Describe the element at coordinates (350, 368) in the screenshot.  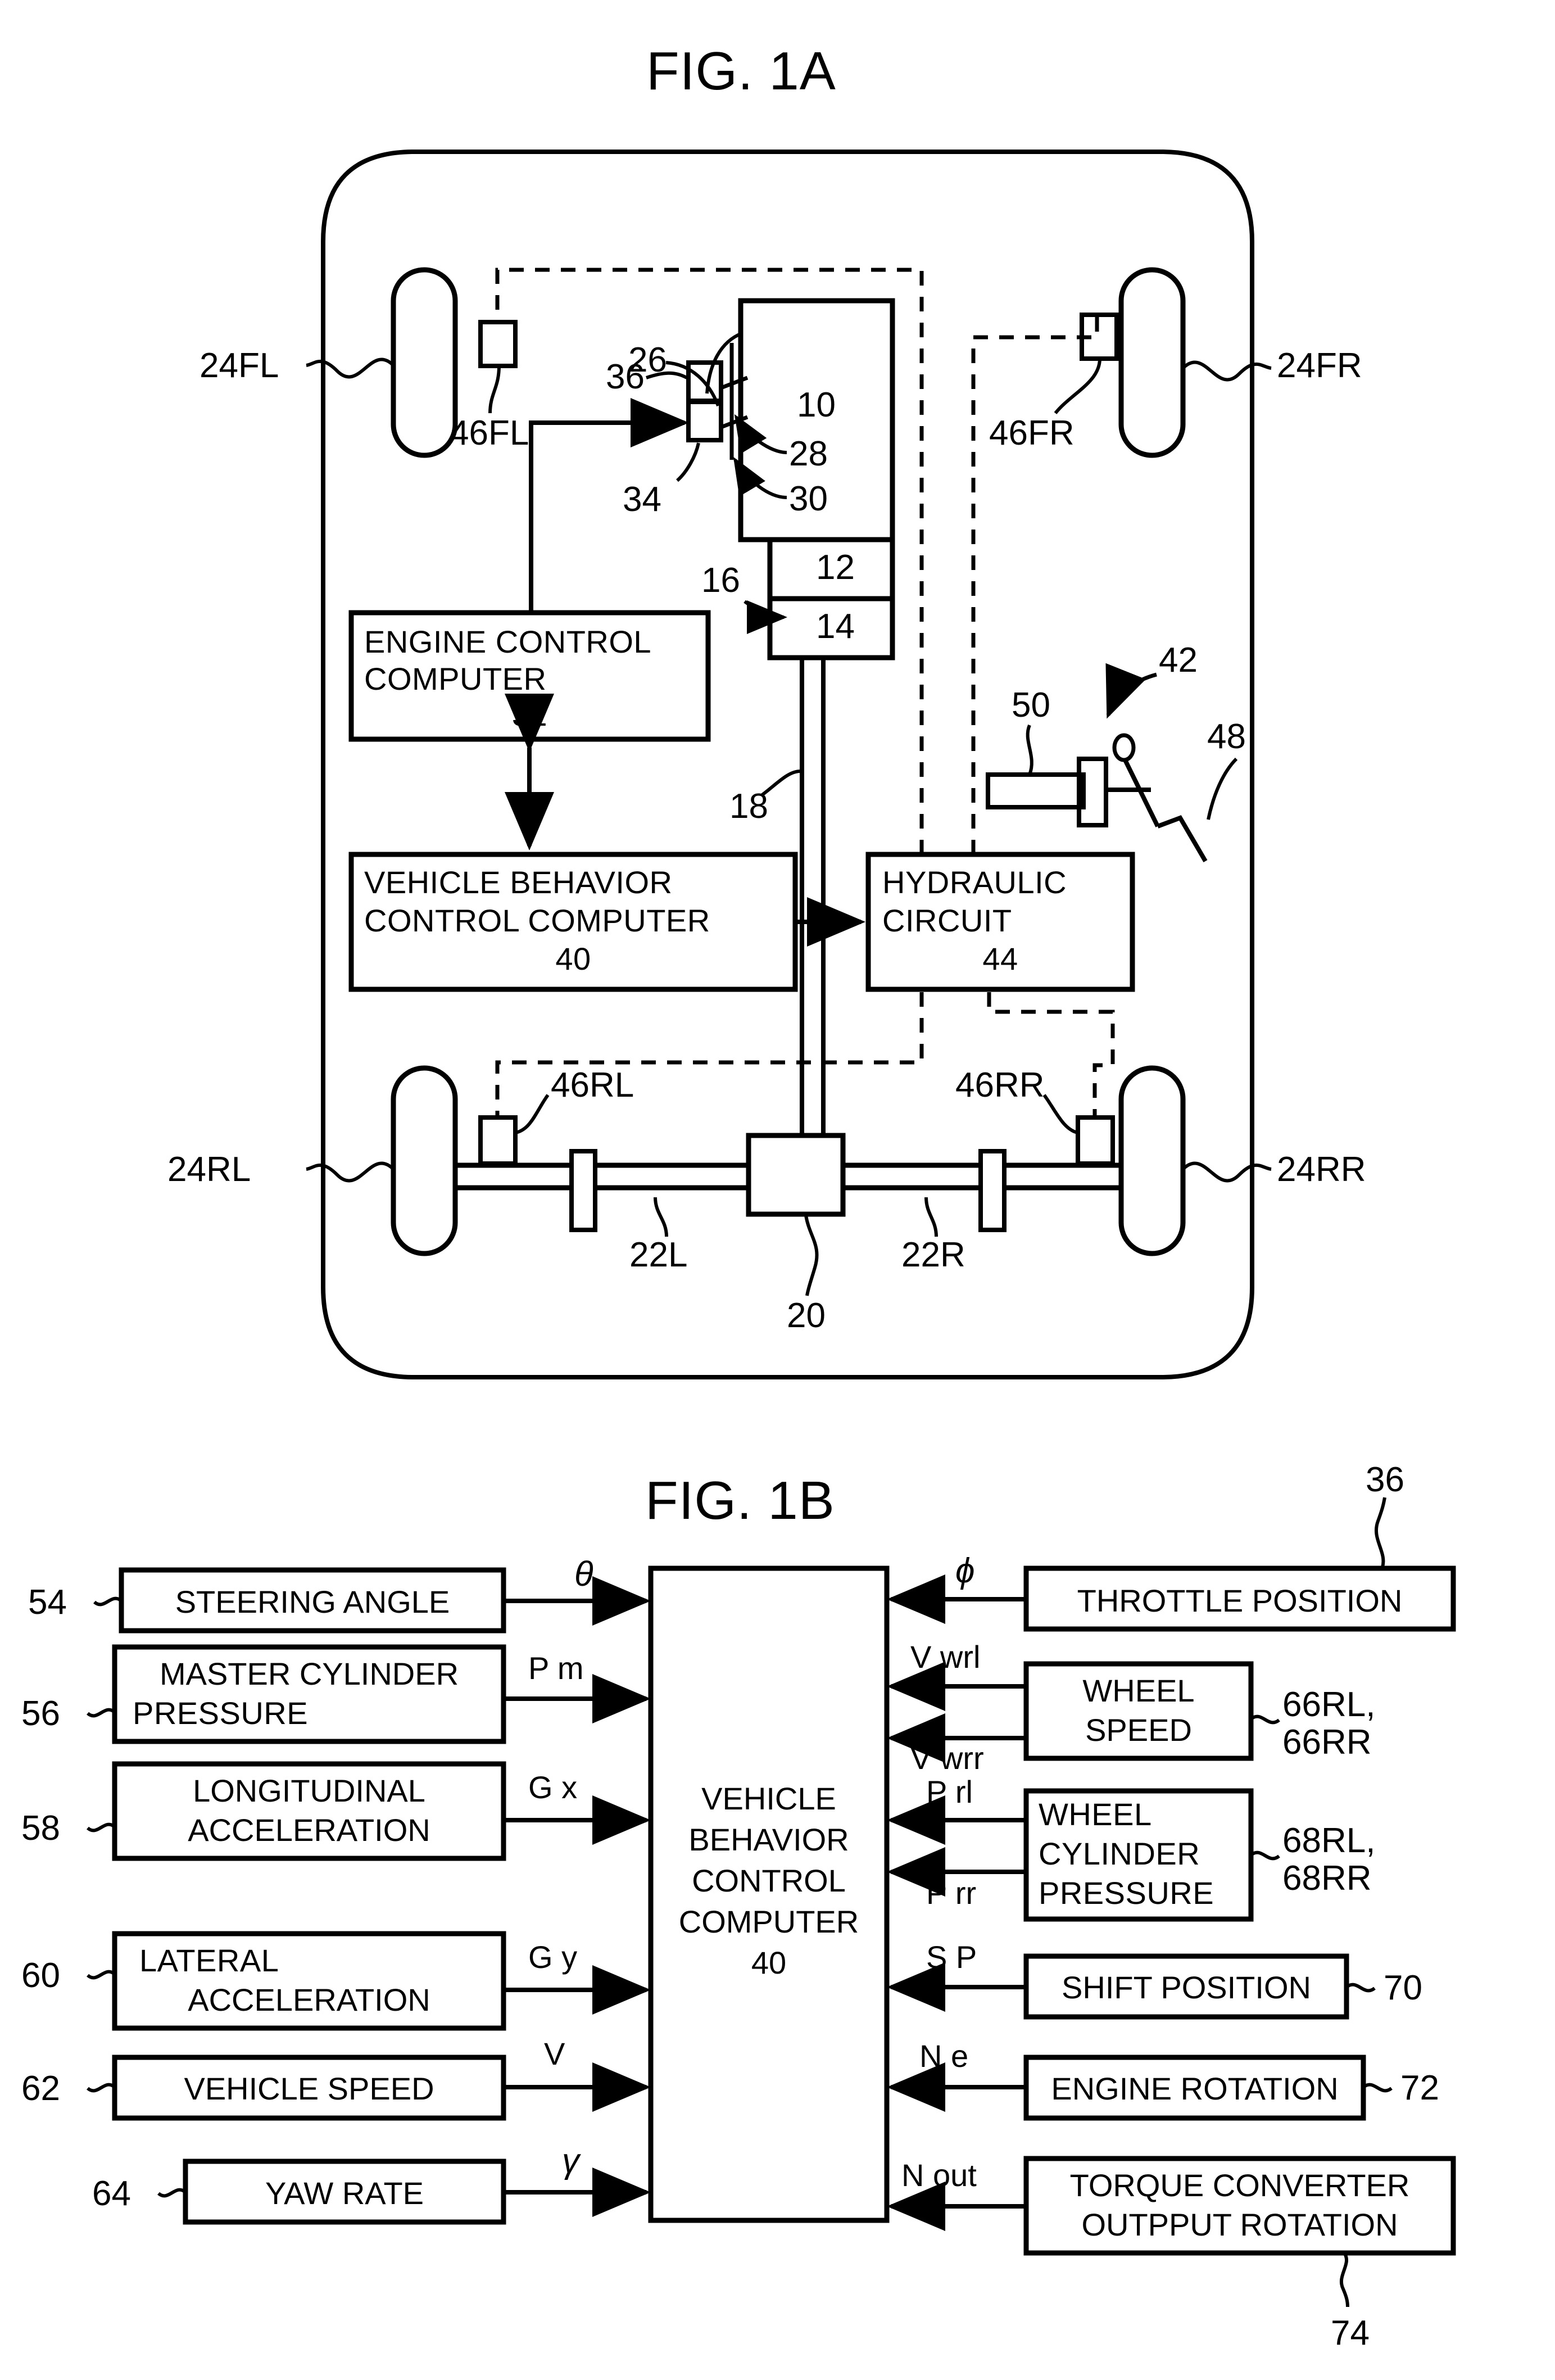
I see `leader-24FL` at that location.